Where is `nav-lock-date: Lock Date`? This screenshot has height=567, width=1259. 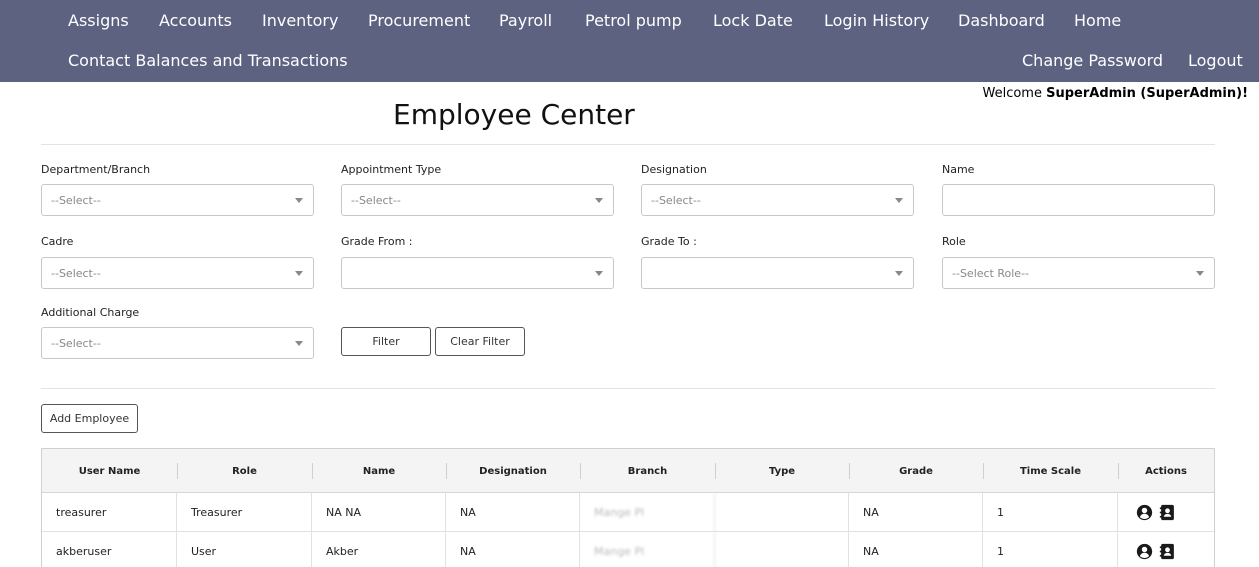
nav-lock-date: Lock Date is located at coordinates (753, 21).